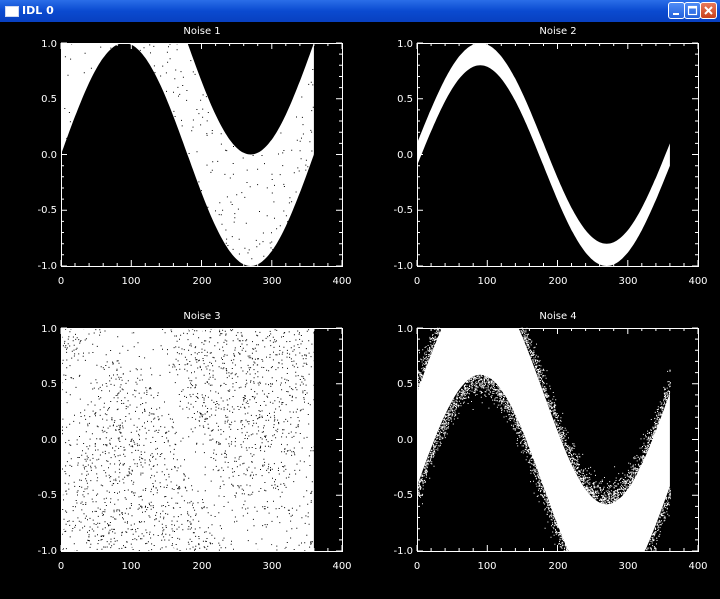 This screenshot has width=720, height=599. I want to click on noise-4-x-tick-labels: 0 100 200 300 400, so click(561, 566).